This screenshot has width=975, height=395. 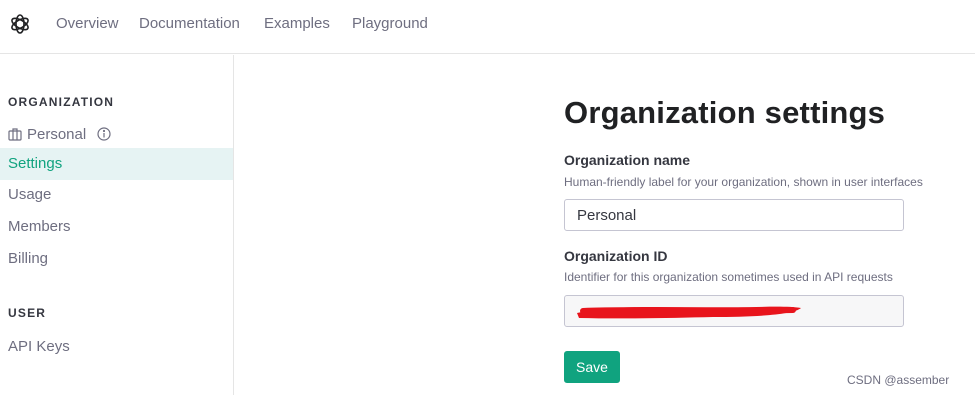 What do you see at coordinates (592, 367) in the screenshot?
I see `save-button: Save` at bounding box center [592, 367].